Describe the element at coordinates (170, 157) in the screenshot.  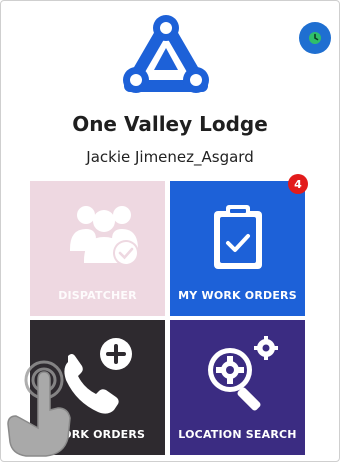
I see `user-name: Jackie Jimenez_Asgard` at that location.